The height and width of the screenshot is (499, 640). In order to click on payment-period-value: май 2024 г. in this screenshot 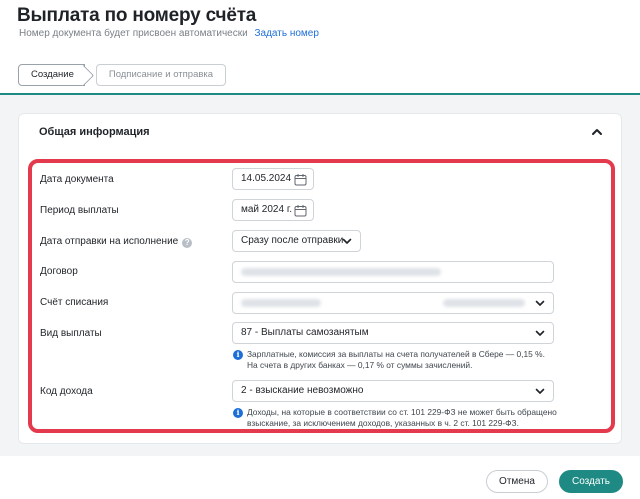, I will do `click(267, 209)`.